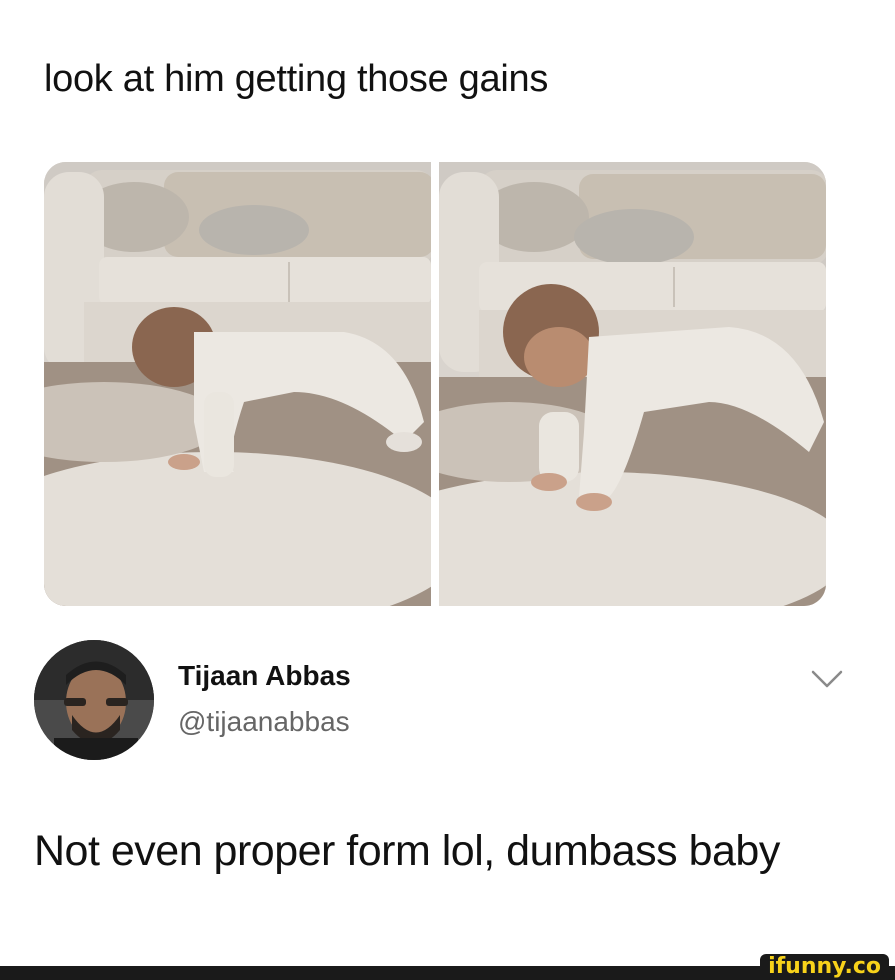 The height and width of the screenshot is (980, 895). What do you see at coordinates (264, 722) in the screenshot?
I see `user-handle: @tijaanabbas` at bounding box center [264, 722].